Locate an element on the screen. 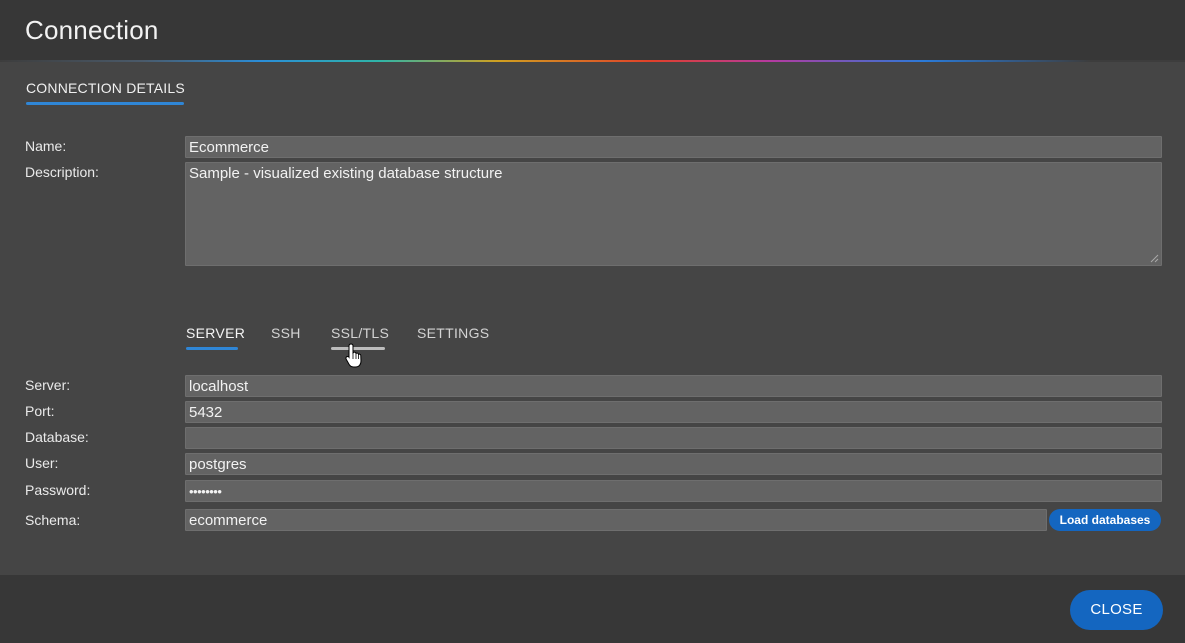  dialog-footer is located at coordinates (592, 609).